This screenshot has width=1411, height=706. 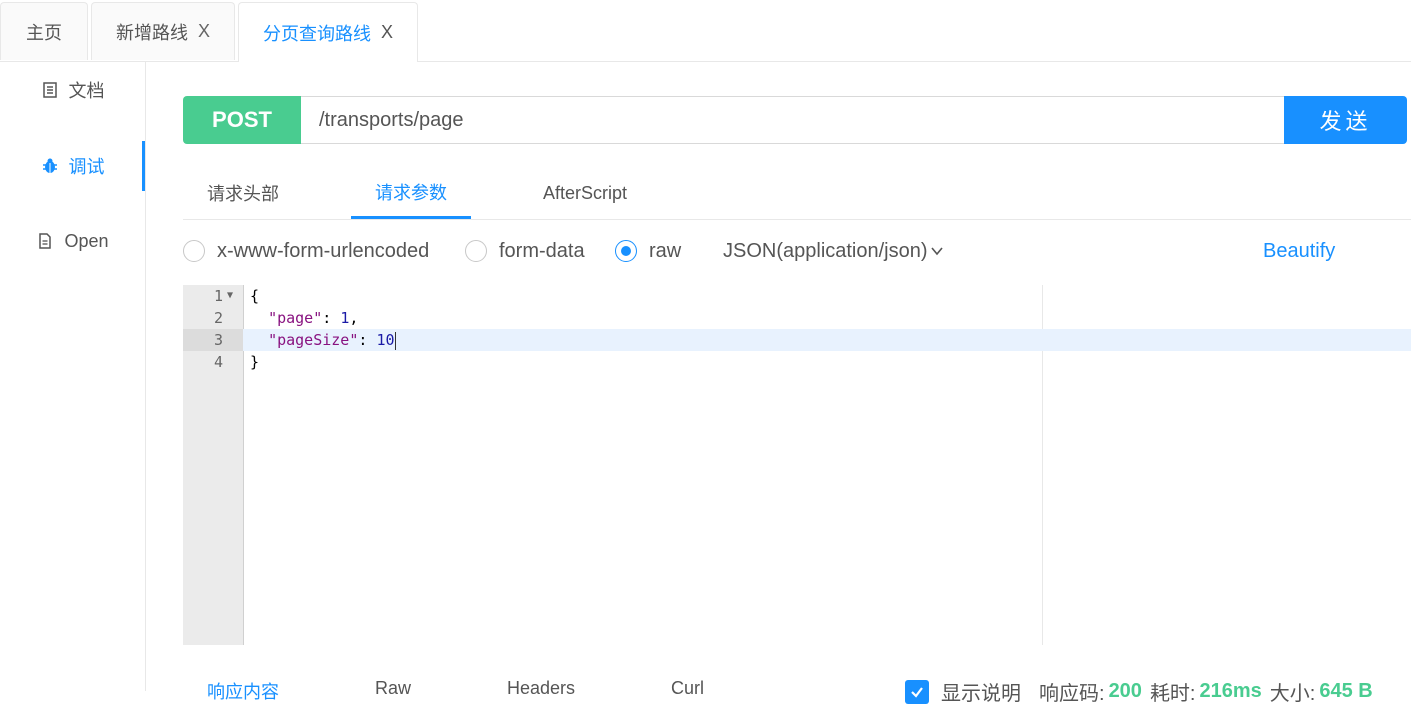 I want to click on beautify-button: Beautify, so click(x=1299, y=251).